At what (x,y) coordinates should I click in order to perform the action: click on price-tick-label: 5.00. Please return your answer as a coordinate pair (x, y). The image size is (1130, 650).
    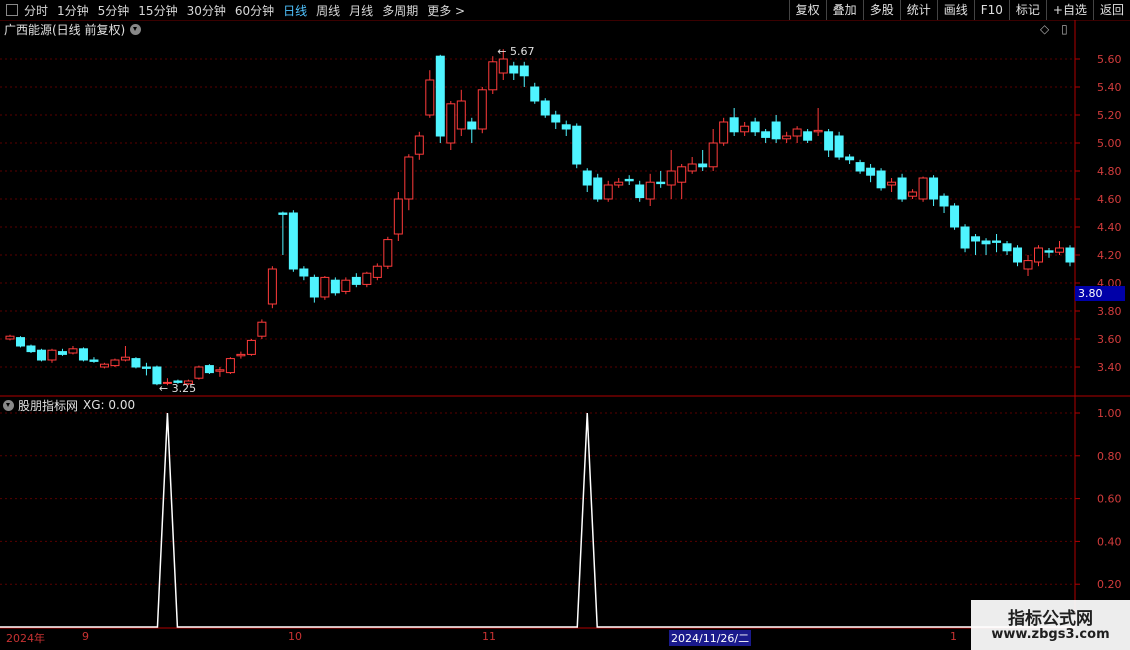
    Looking at the image, I should click on (1109, 143).